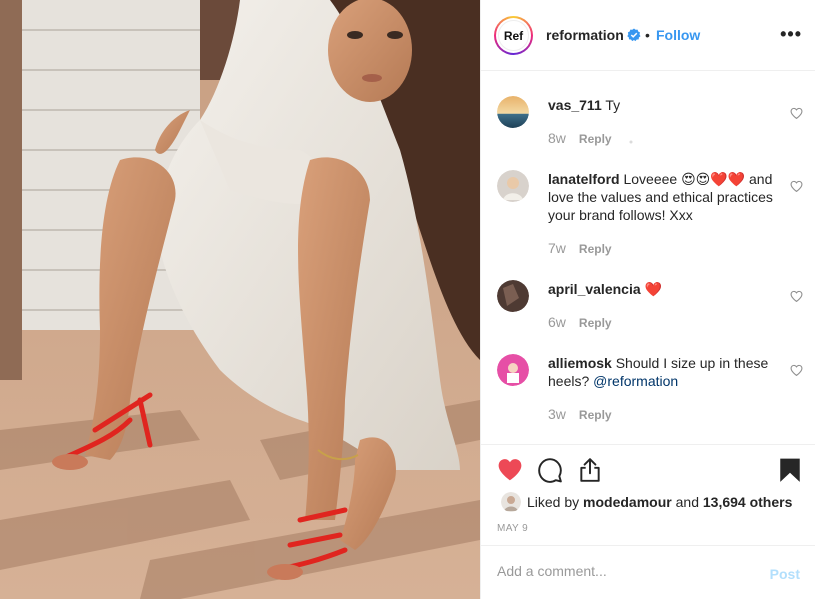  Describe the element at coordinates (580, 363) in the screenshot. I see `comment-username: alliemosk` at that location.